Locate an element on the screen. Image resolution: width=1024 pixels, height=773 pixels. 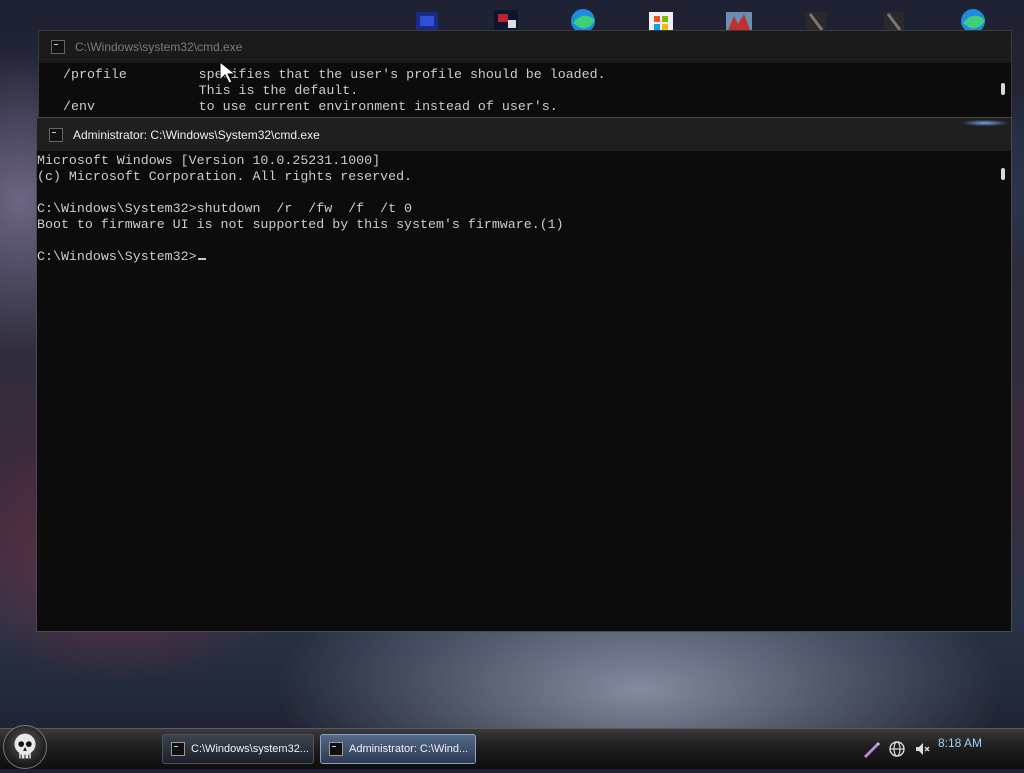
taskbar-clock: 8:18 AM is located at coordinates (960, 743).